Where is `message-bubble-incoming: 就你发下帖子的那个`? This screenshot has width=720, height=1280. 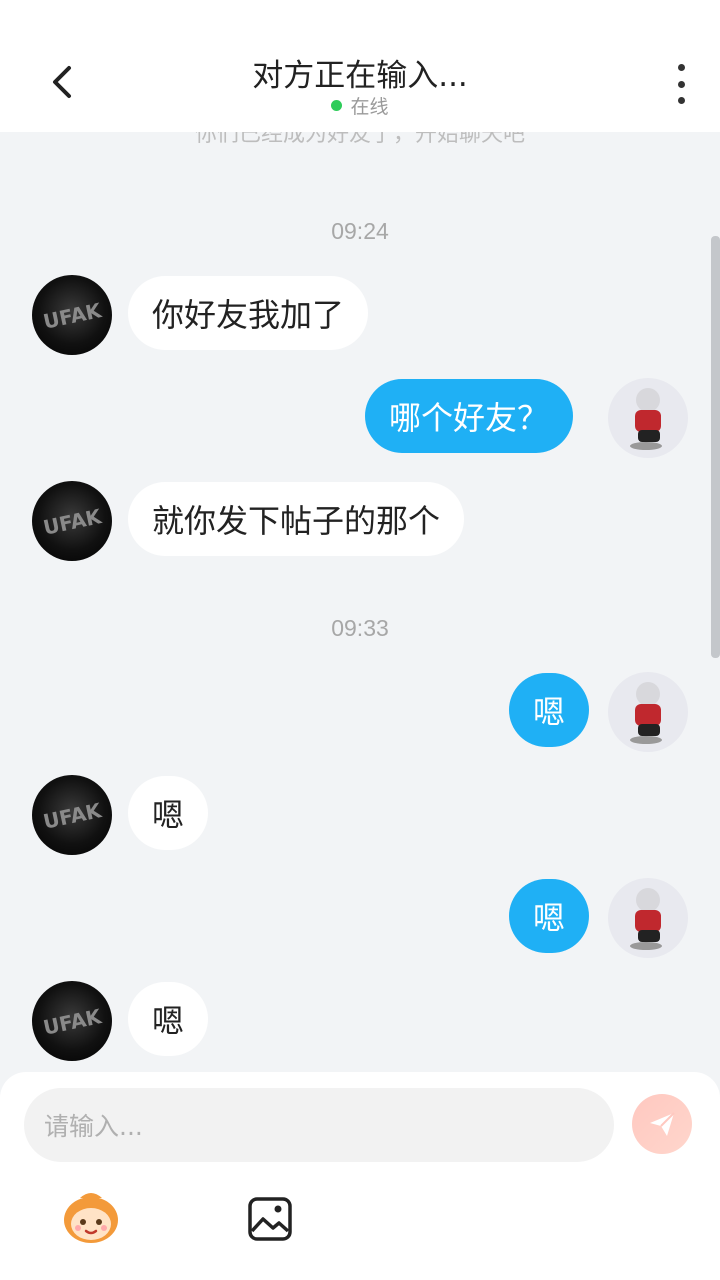
message-bubble-incoming: 就你发下帖子的那个 is located at coordinates (296, 519).